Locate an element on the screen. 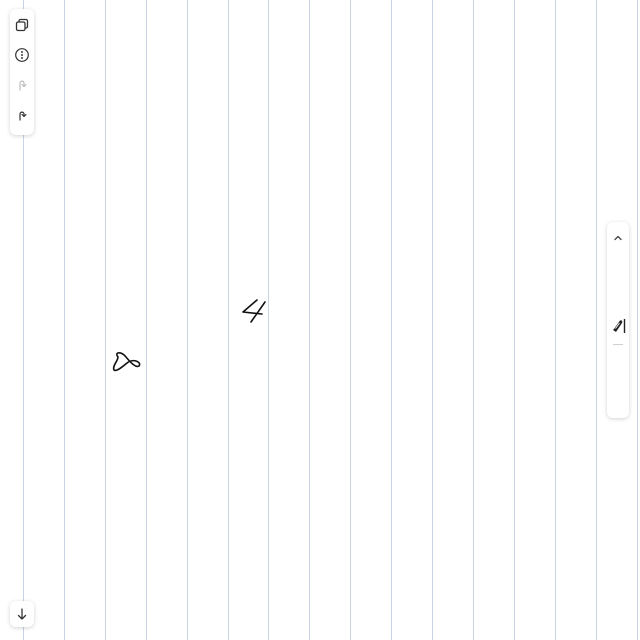 This screenshot has width=640, height=640. more-options-icon is located at coordinates (22, 55).